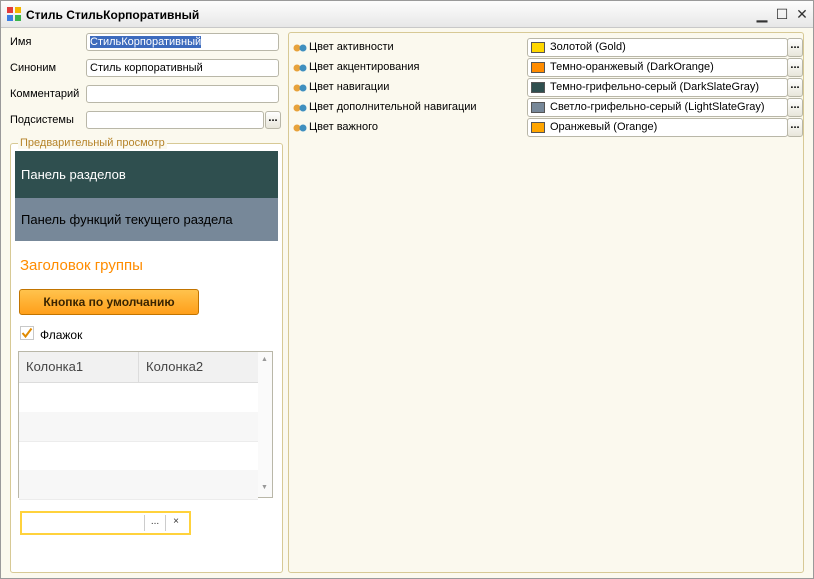 Image resolution: width=814 pixels, height=579 pixels. Describe the element at coordinates (33, 68) in the screenshot. I see `synonym-label: Синоним` at that location.